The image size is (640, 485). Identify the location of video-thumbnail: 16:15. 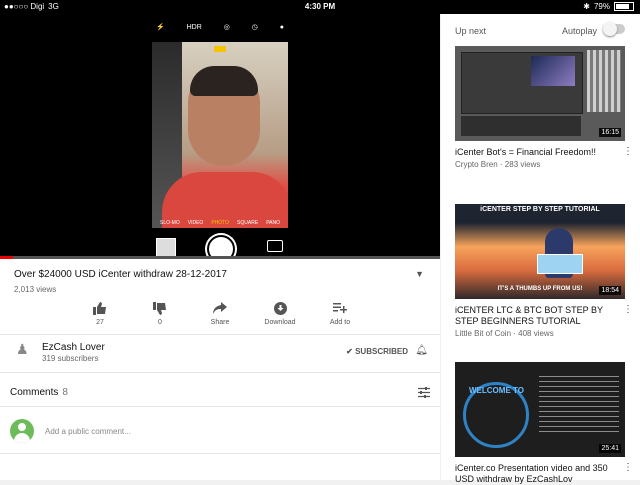
(540, 93).